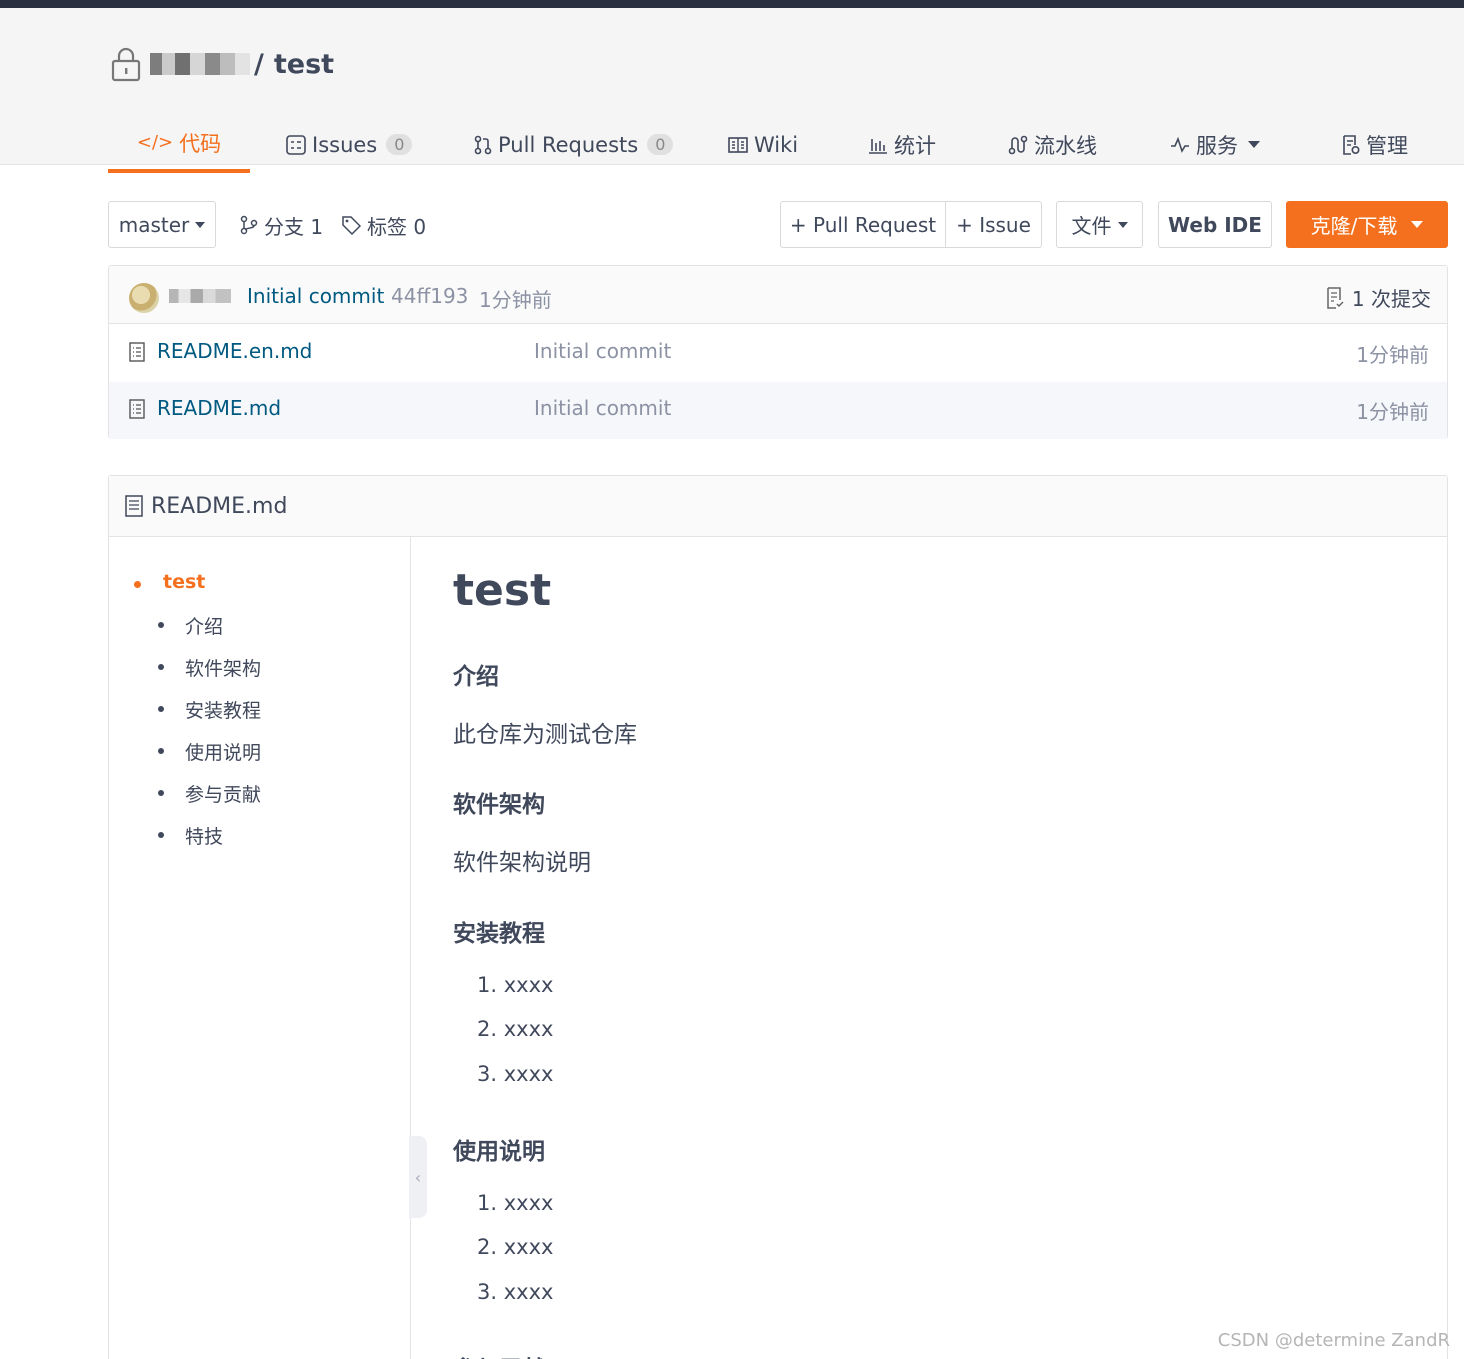 This screenshot has height=1359, width=1464. Describe the element at coordinates (499, 1152) in the screenshot. I see `section-heading: 使用说明` at that location.